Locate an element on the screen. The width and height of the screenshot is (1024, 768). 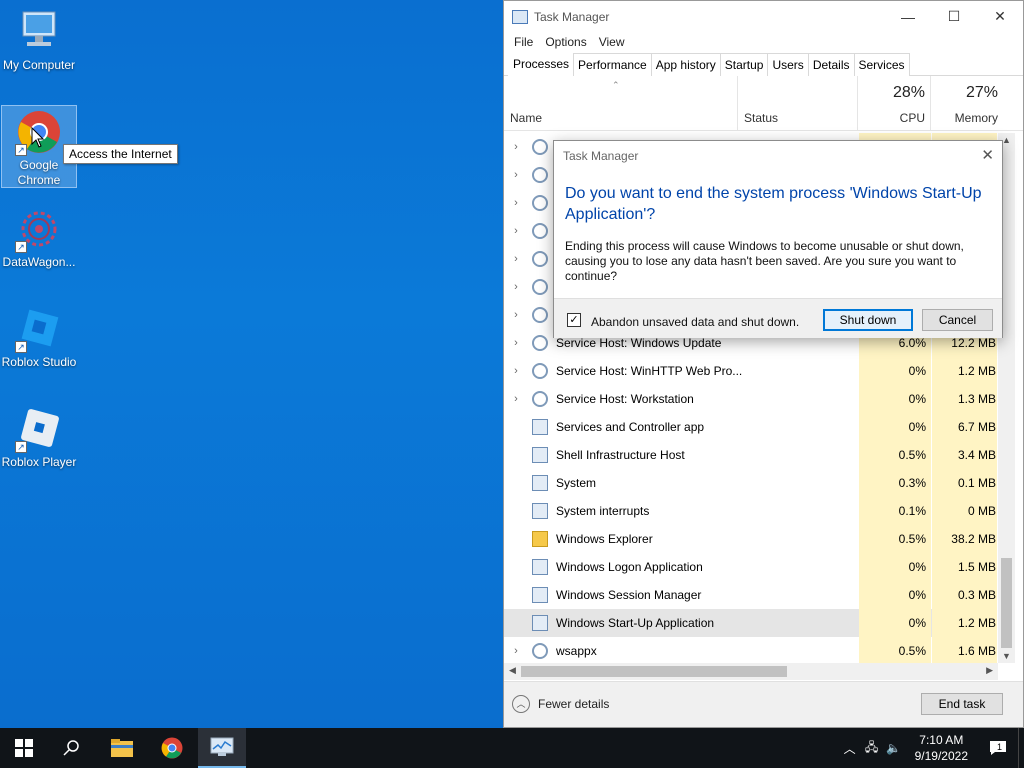
process-name: System interrupts is located at coordinates (603, 511).